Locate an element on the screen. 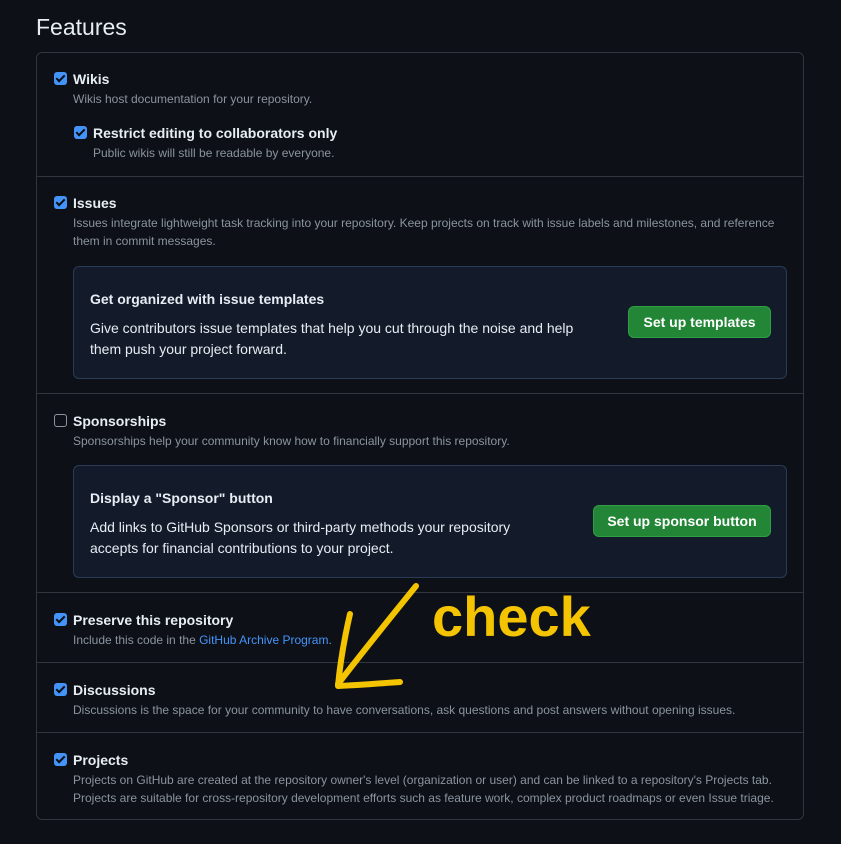 This screenshot has width=841, height=844. projects-label: Projects is located at coordinates (100, 760).